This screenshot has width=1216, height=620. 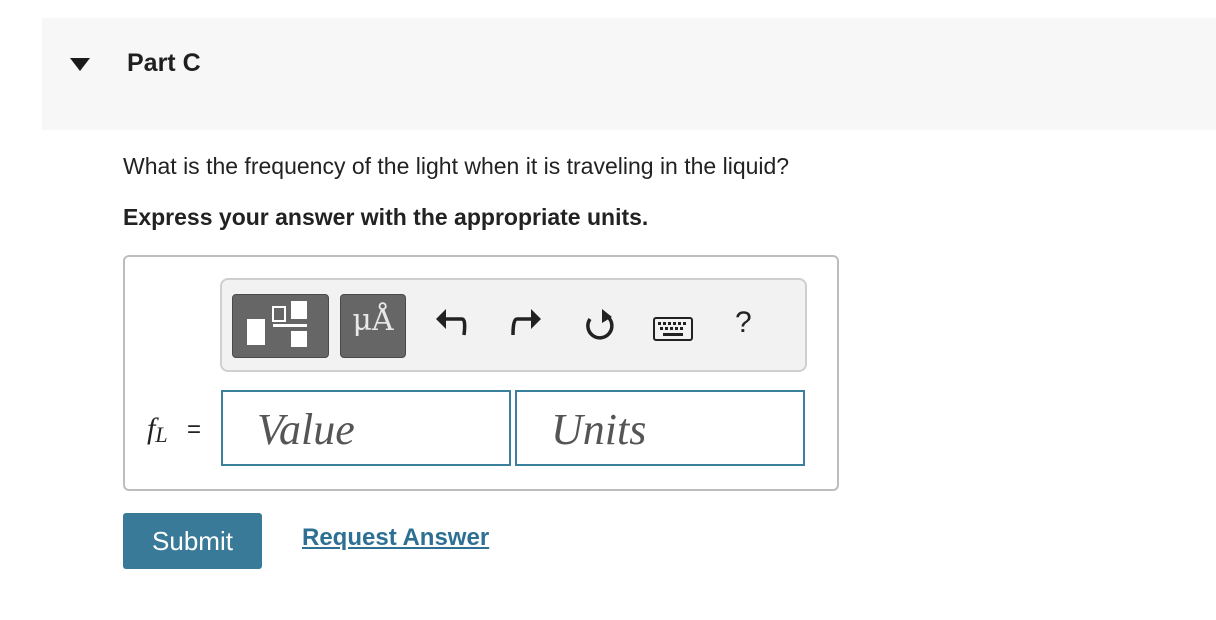 What do you see at coordinates (527, 323) in the screenshot?
I see `redo-icon` at bounding box center [527, 323].